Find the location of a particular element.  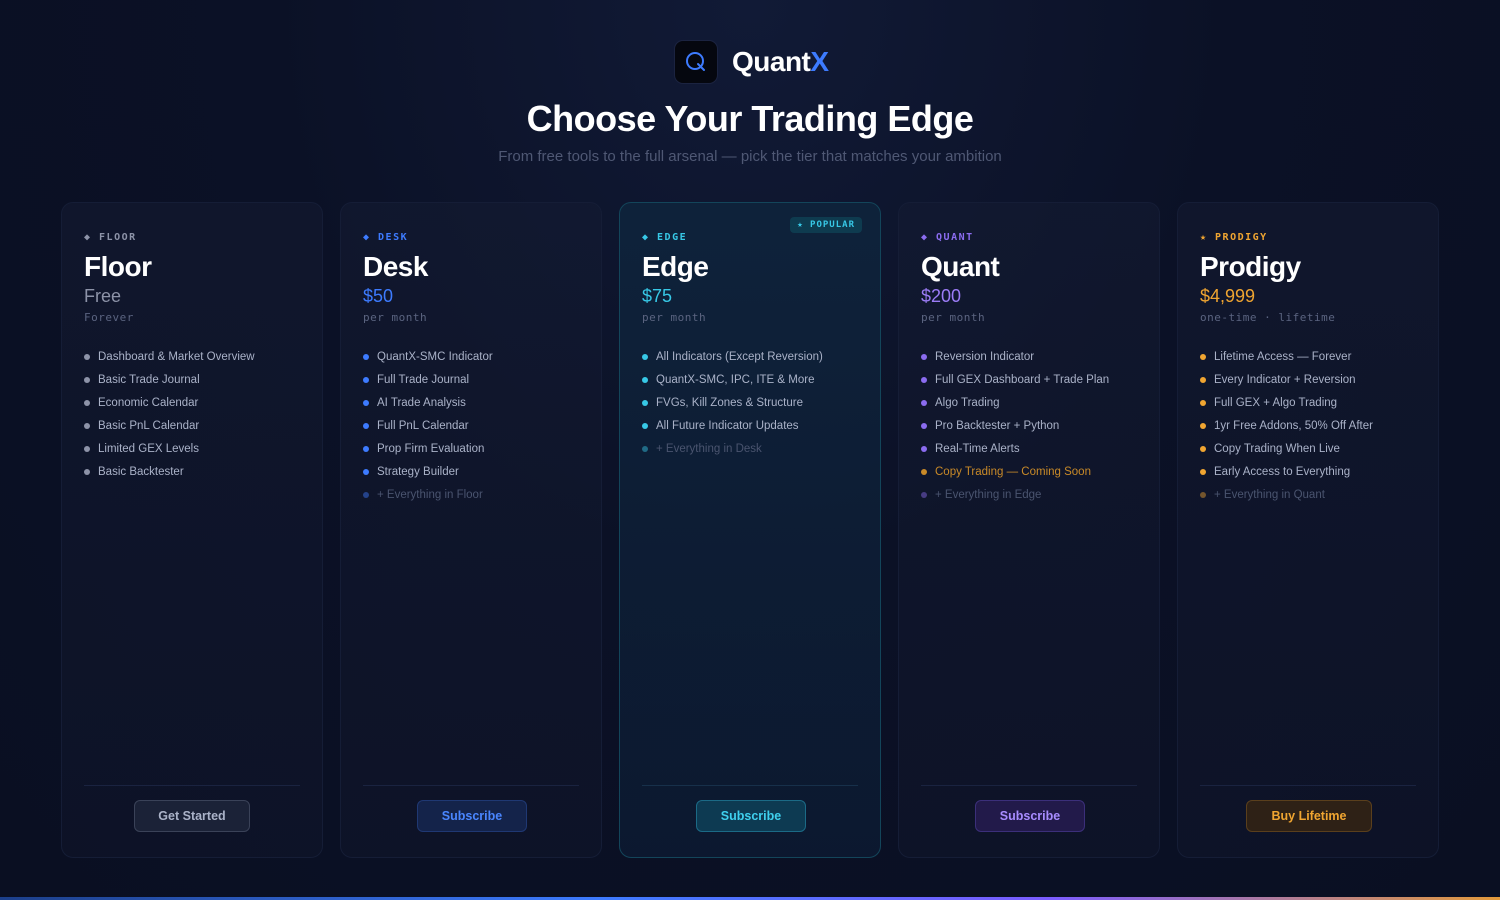

tier-name: Floor is located at coordinates (118, 266).